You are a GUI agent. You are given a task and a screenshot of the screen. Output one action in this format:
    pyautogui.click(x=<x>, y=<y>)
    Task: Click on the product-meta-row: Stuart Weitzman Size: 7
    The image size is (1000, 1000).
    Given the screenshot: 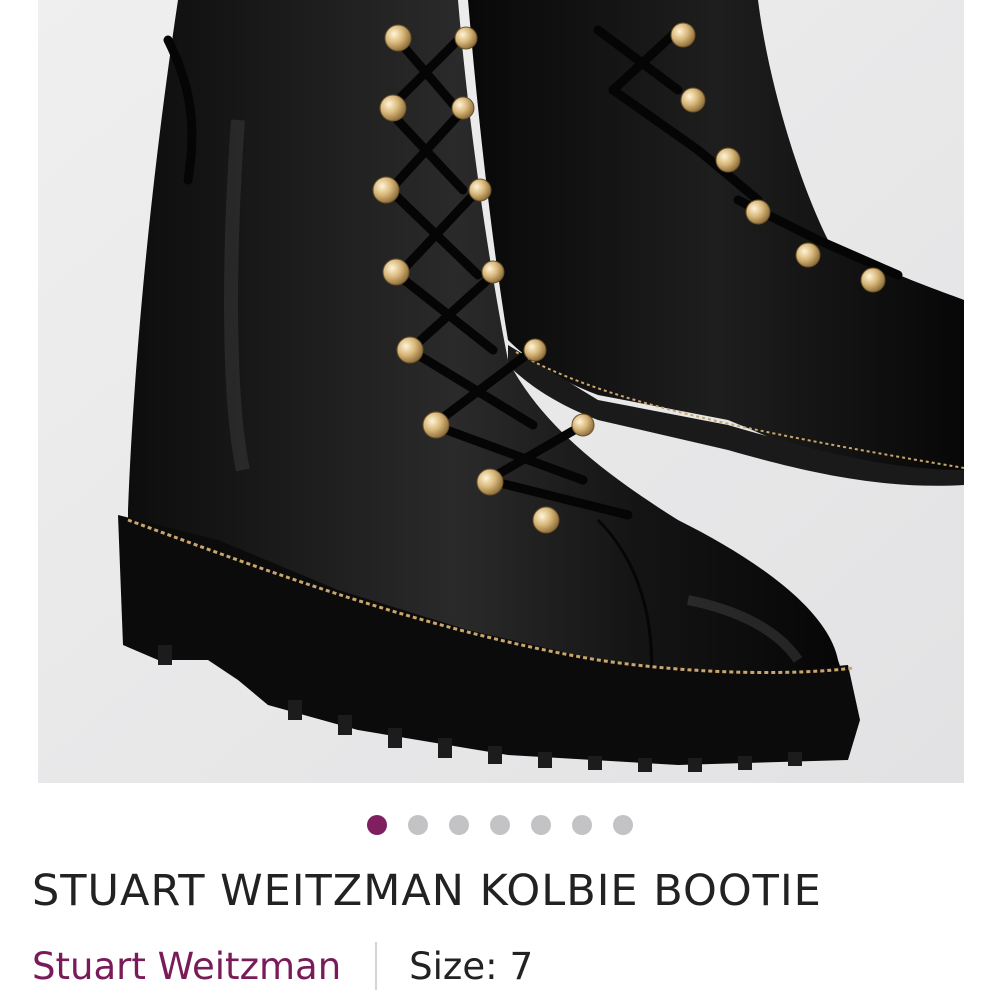 What is the action you would take?
    pyautogui.click(x=282, y=966)
    